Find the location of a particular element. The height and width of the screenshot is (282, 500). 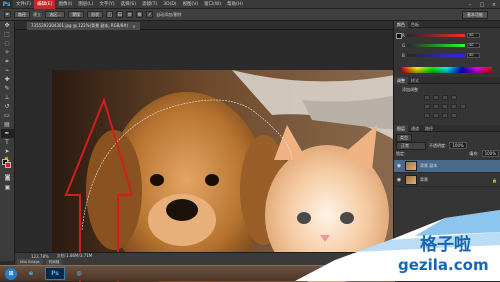

blue-slider: B 40 is located at coordinates (445, 55).